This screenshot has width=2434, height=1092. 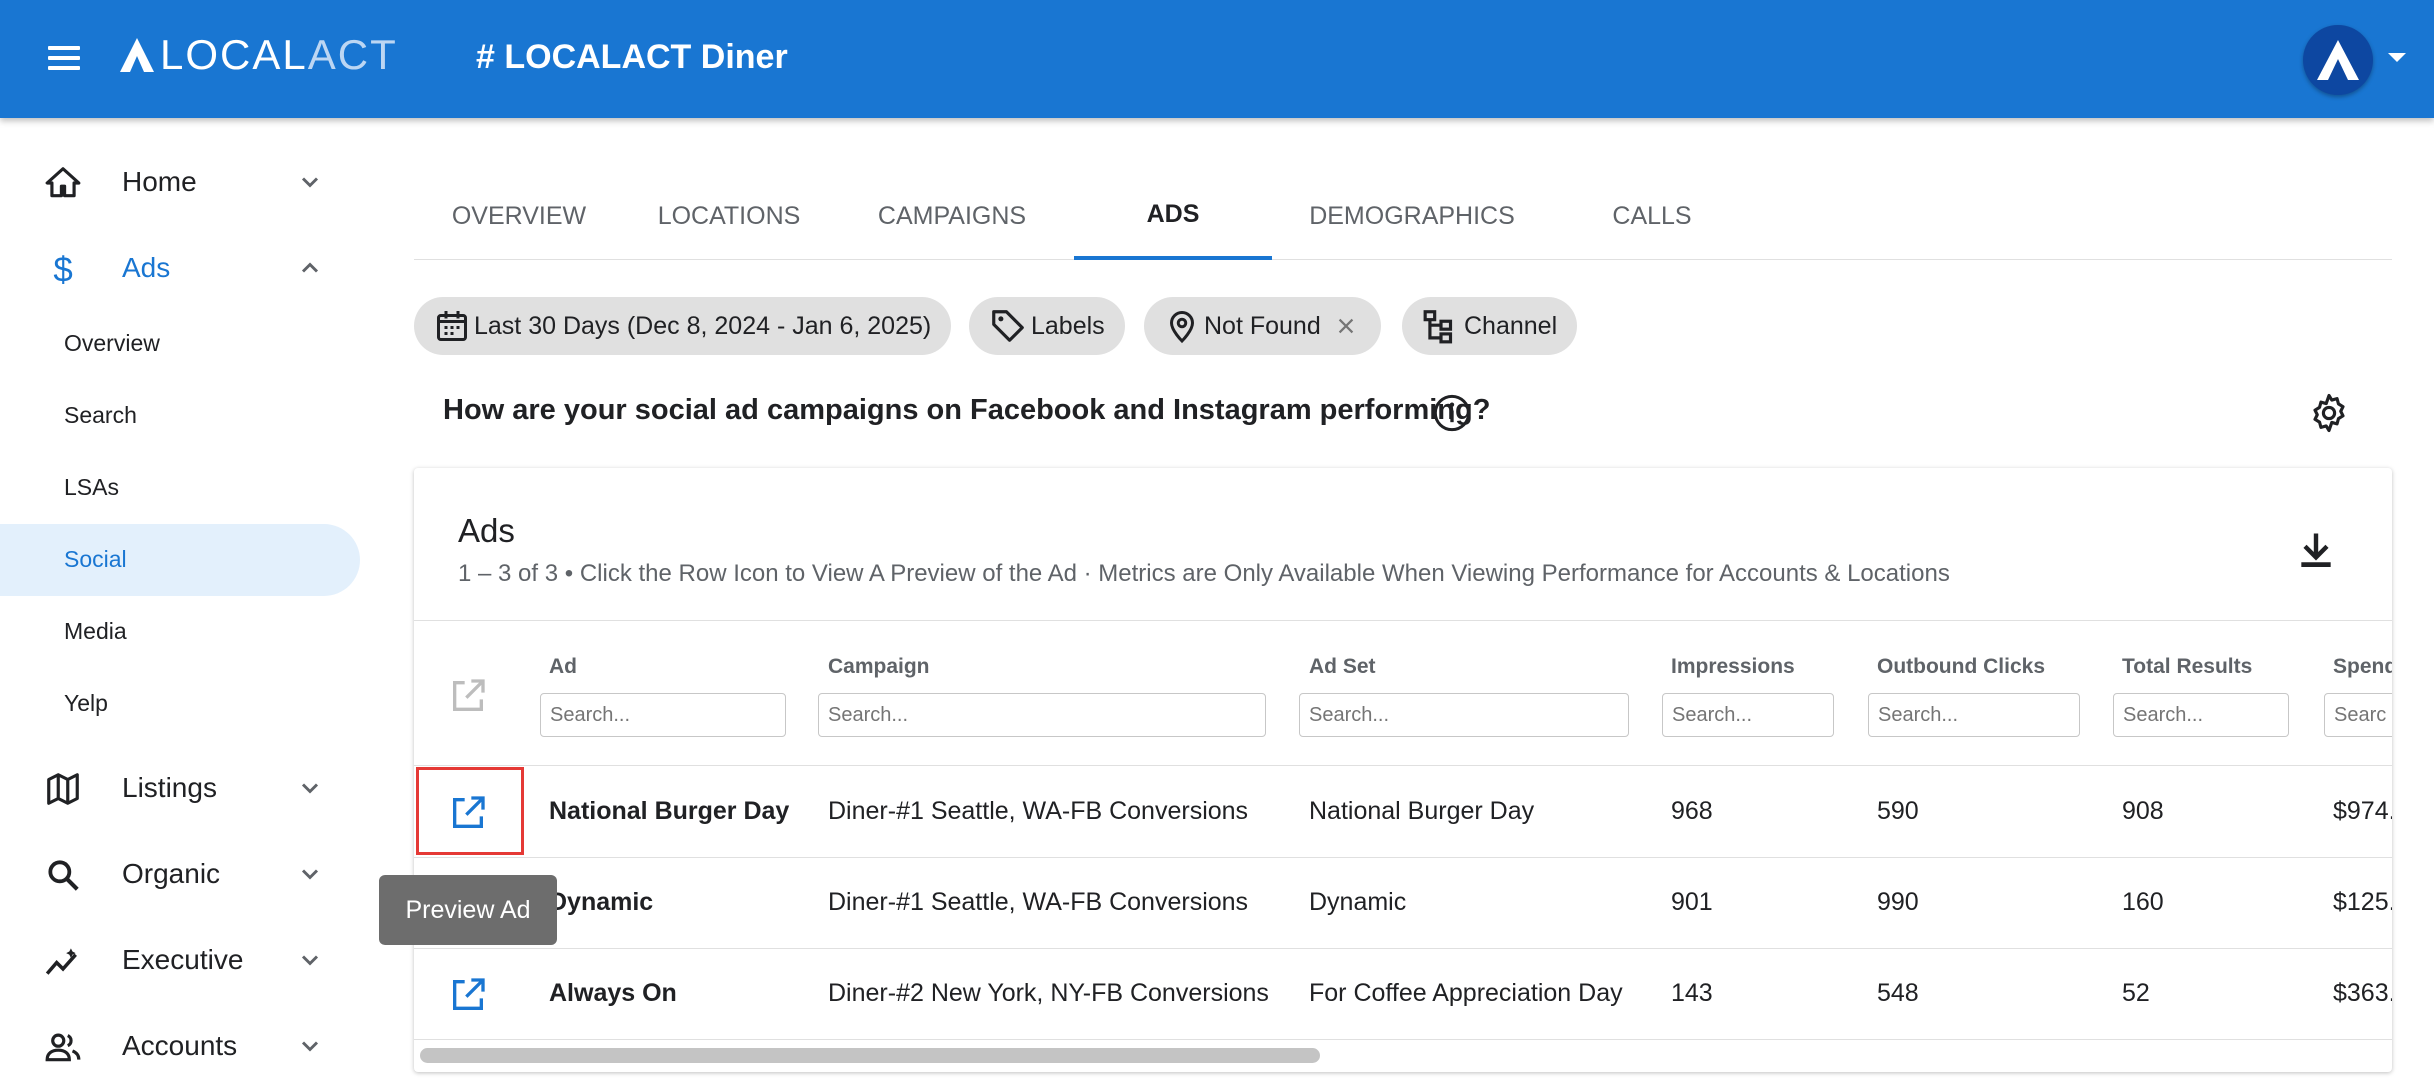 I want to click on sidebar-item-label: Listings, so click(x=169, y=787).